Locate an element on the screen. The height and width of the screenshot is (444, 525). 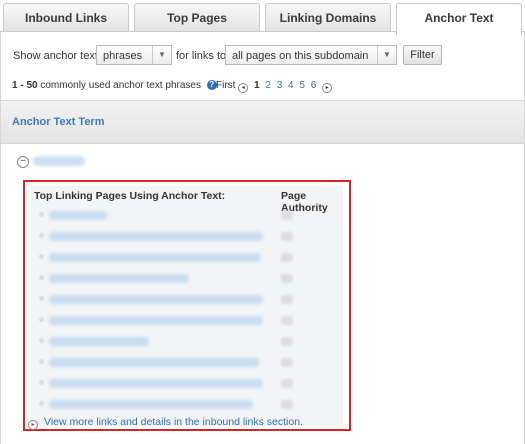
pager-first-label: First is located at coordinates (225, 85).